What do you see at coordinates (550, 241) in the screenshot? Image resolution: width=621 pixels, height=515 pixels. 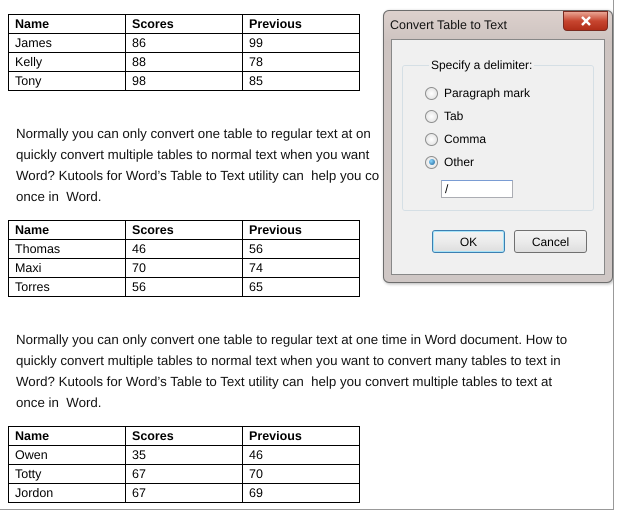 I see `dialog-button: Cancel` at bounding box center [550, 241].